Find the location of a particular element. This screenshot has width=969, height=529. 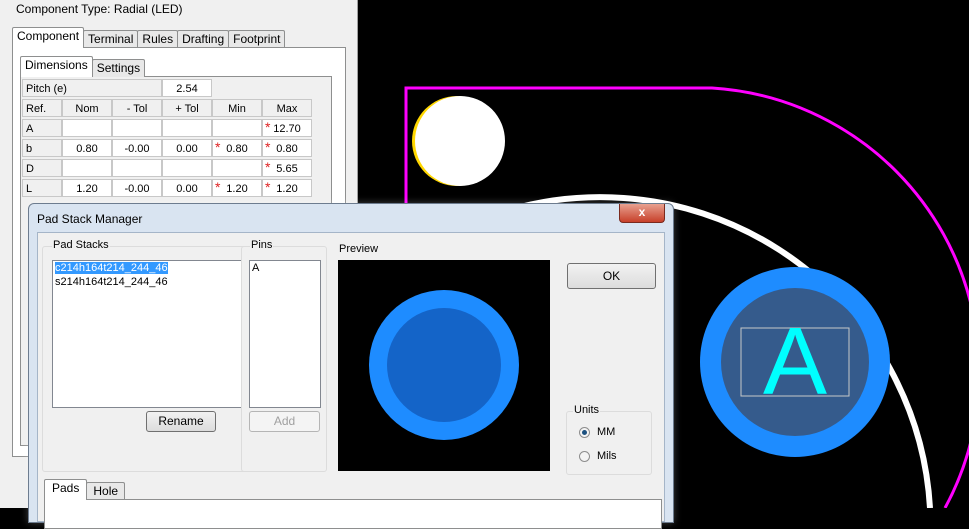

pad-a-label: A is located at coordinates (795, 361).